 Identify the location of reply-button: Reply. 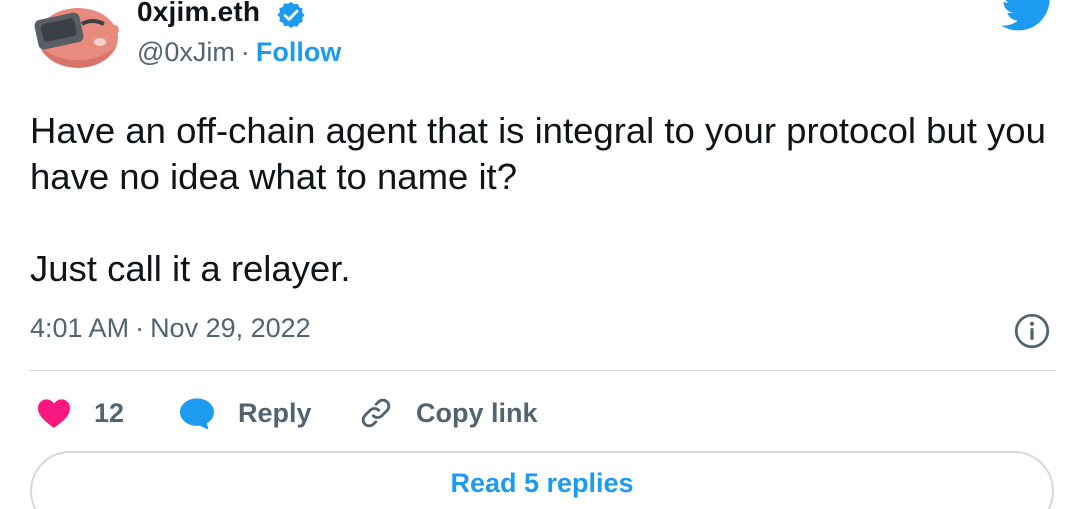
(245, 413).